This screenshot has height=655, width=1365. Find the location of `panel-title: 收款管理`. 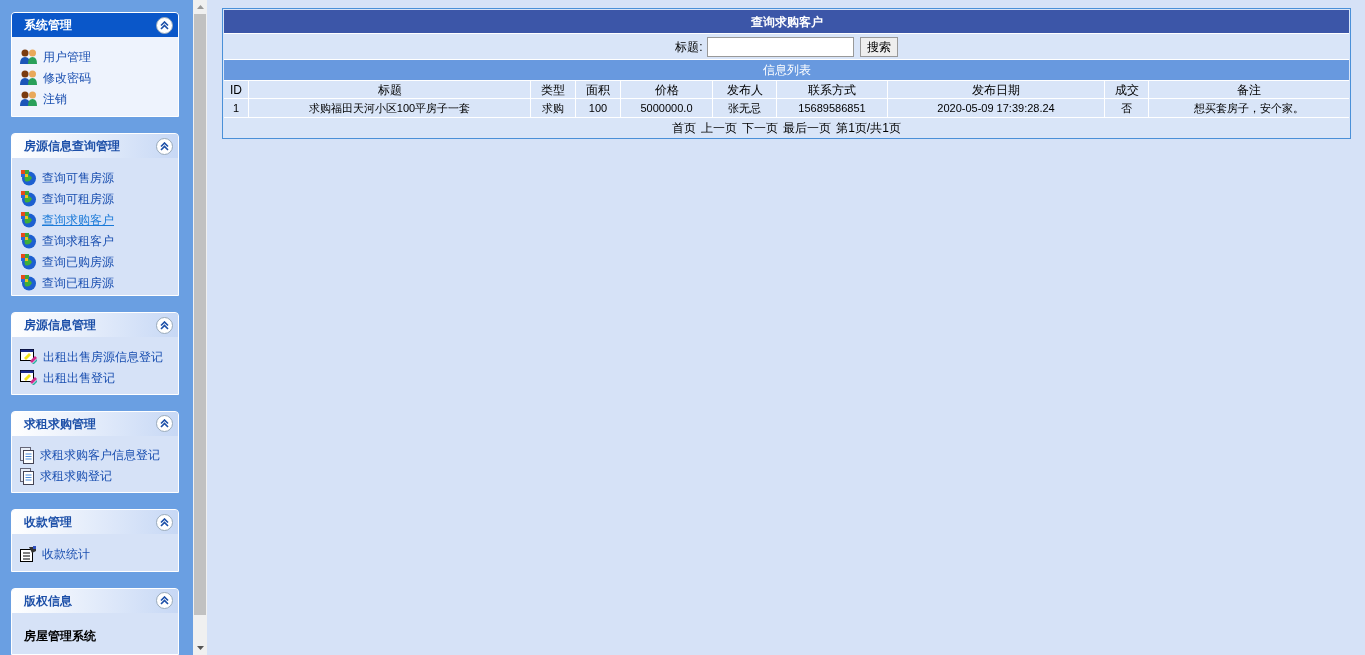

panel-title: 收款管理 is located at coordinates (48, 523).